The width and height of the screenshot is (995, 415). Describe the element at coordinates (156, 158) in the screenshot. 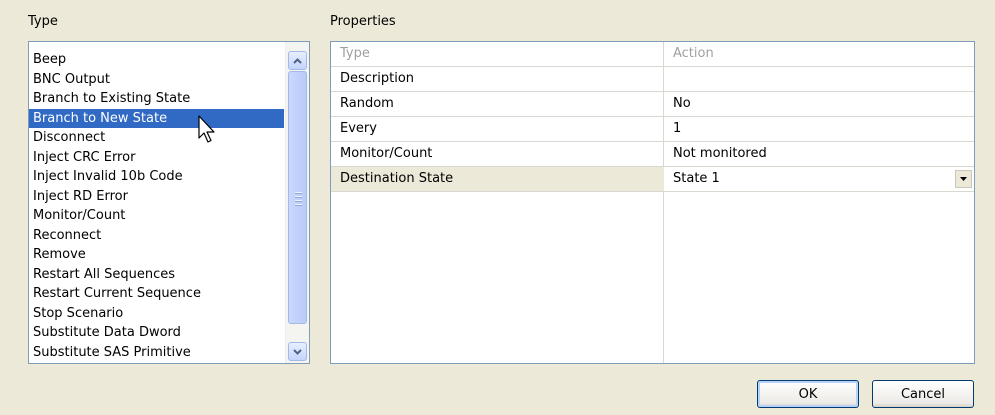

I see `type-list-item: Inject CRC Error` at that location.